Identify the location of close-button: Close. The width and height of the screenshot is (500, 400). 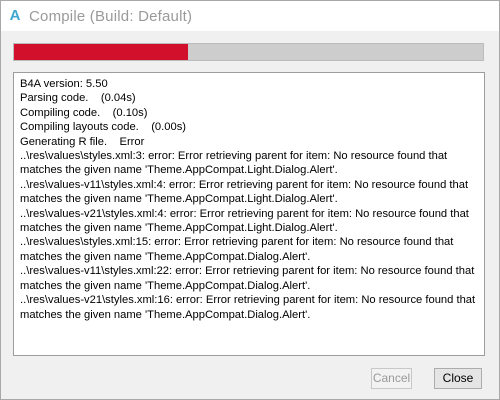
(458, 378).